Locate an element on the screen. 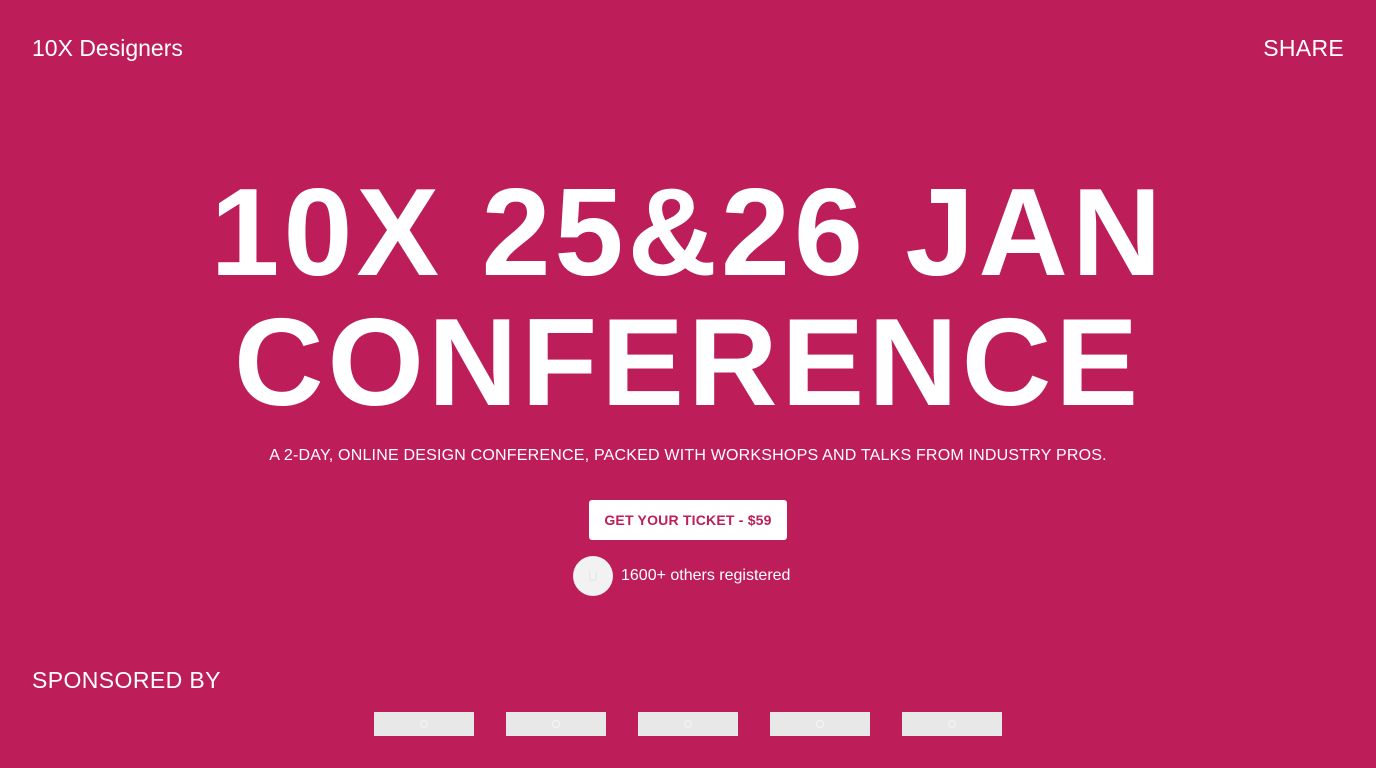 The image size is (1376, 768). sponsors-heading: SPONSORED BY is located at coordinates (126, 680).